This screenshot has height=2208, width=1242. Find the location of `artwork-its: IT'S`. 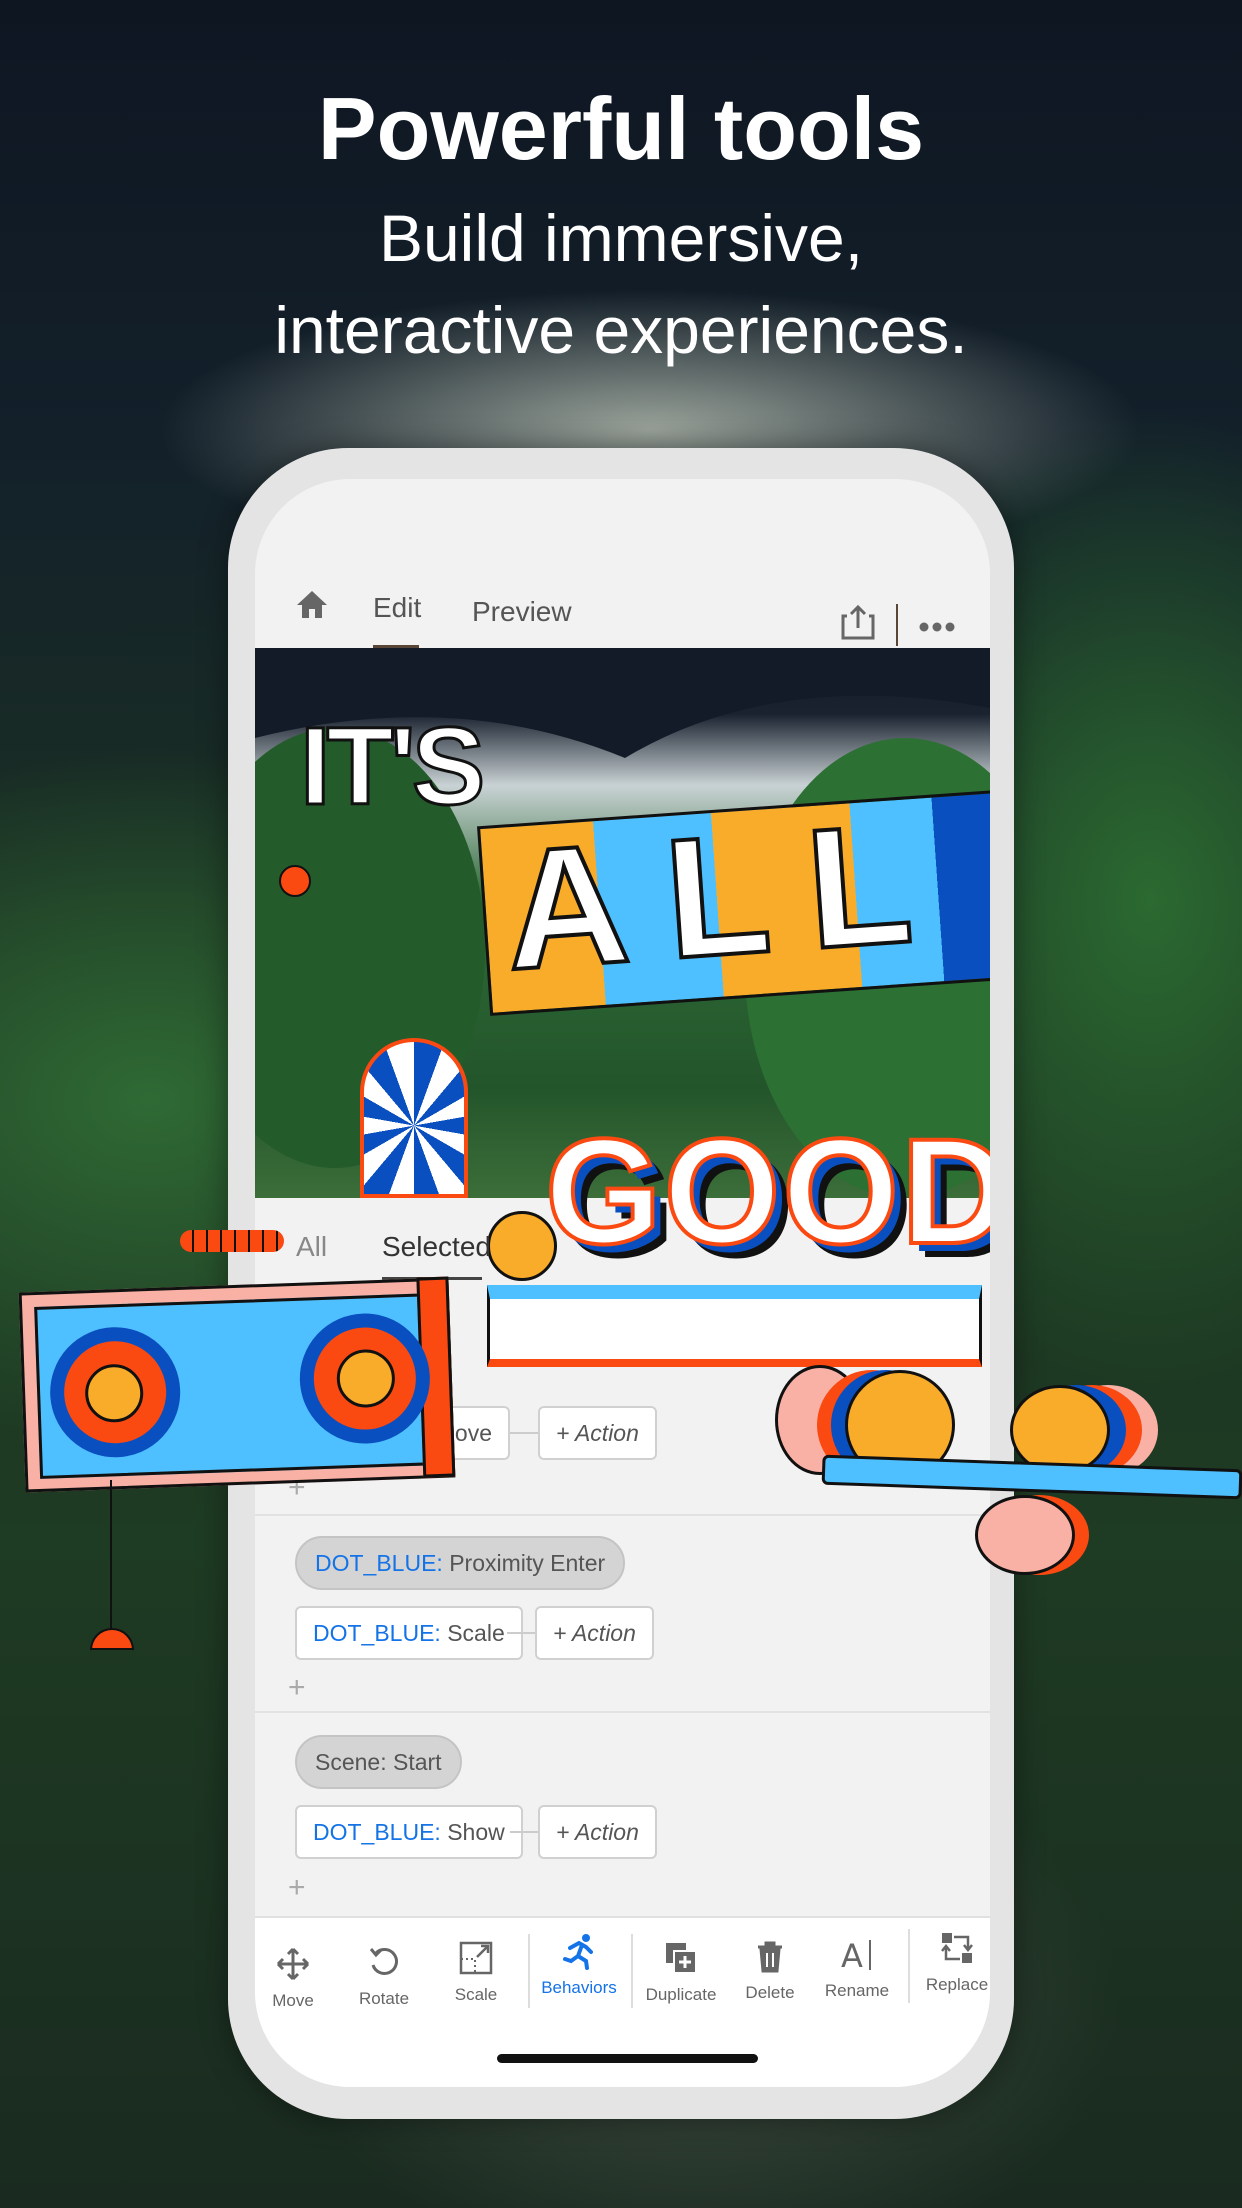

artwork-its: IT'S is located at coordinates (392, 766).